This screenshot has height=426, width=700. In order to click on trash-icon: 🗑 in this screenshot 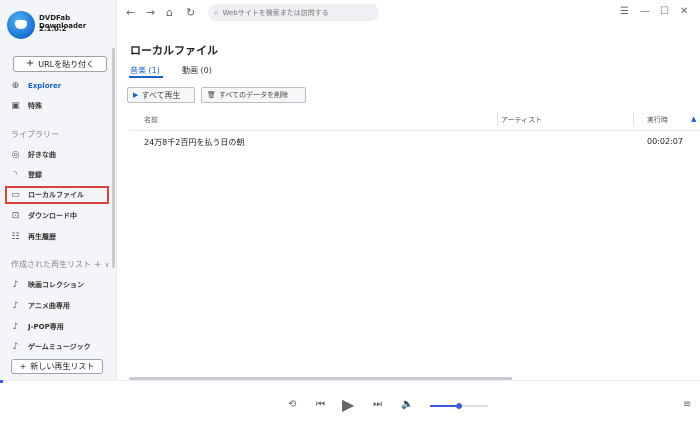, I will do `click(211, 95)`.